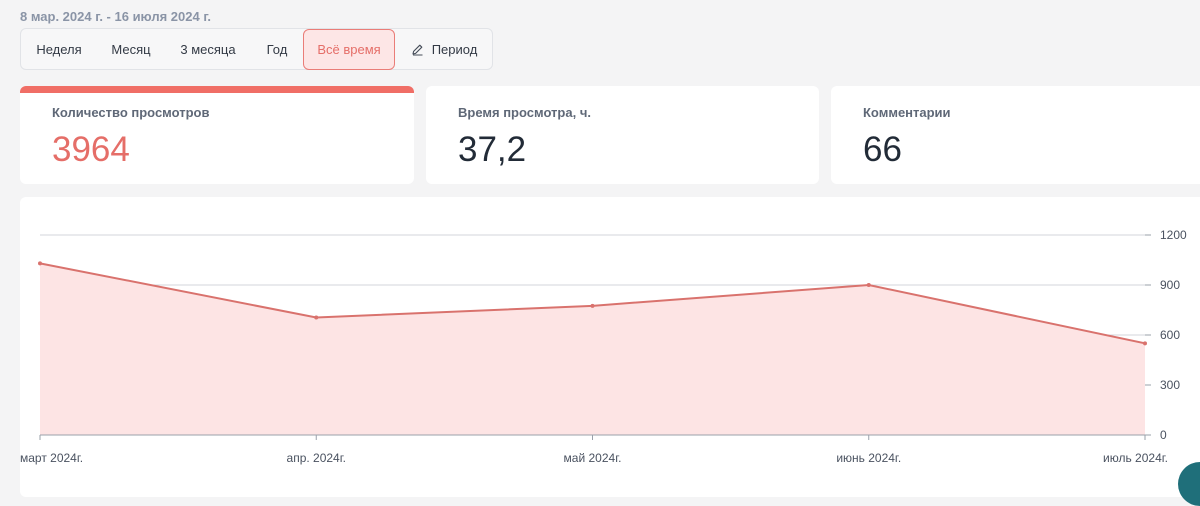 This screenshot has height=506, width=1200. Describe the element at coordinates (1135, 458) in the screenshot. I see `x-tick-label: июль 2024г.` at that location.